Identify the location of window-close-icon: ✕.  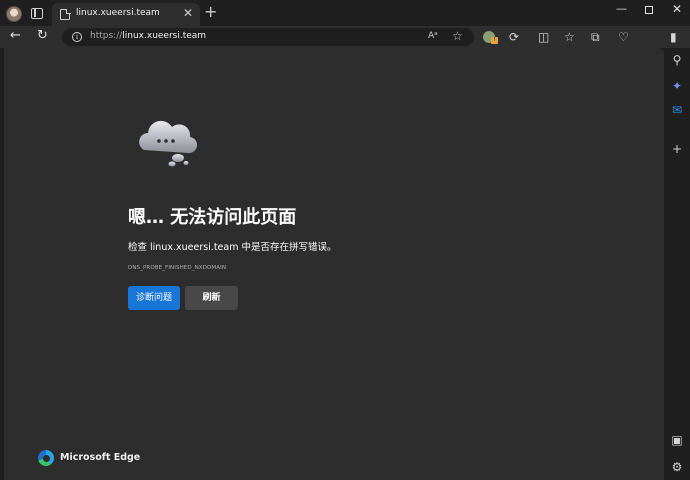
(677, 9).